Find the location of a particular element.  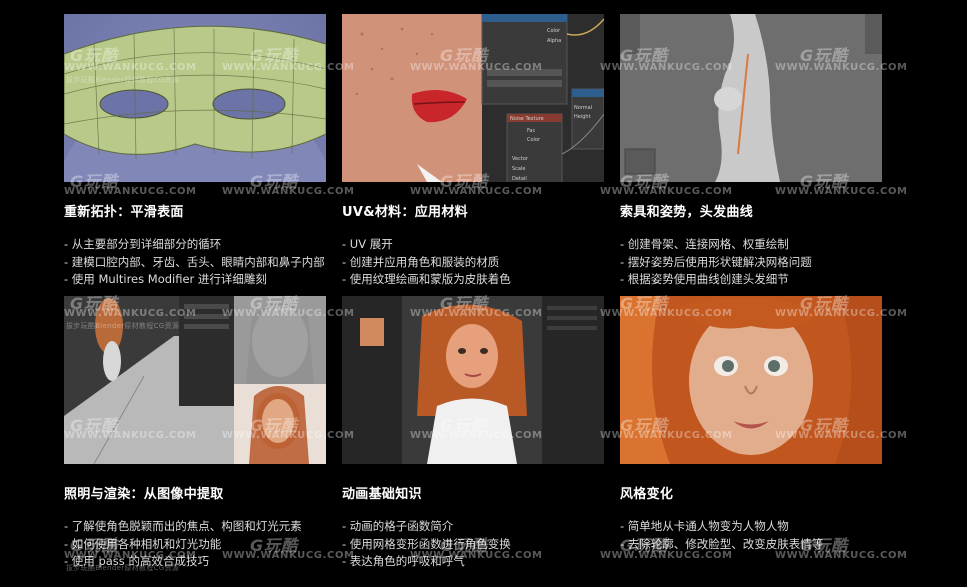

animation-scene-illustration is located at coordinates (473, 380).